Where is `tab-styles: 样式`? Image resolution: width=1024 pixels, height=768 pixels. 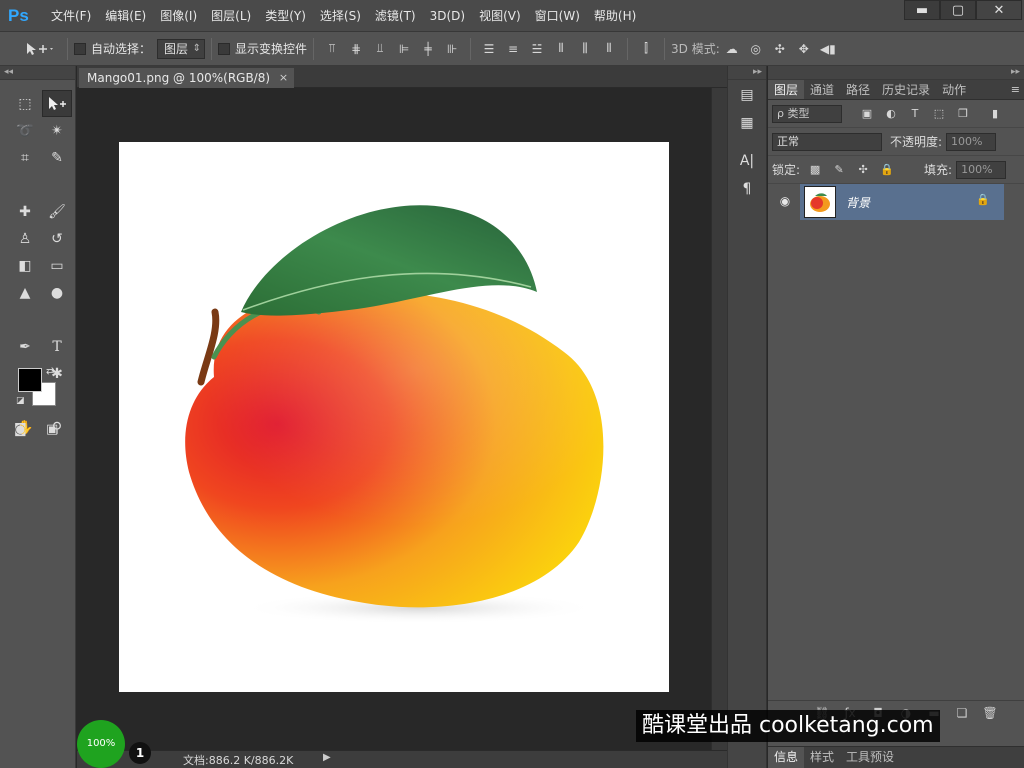
tab-styles: 样式 is located at coordinates (822, 757).